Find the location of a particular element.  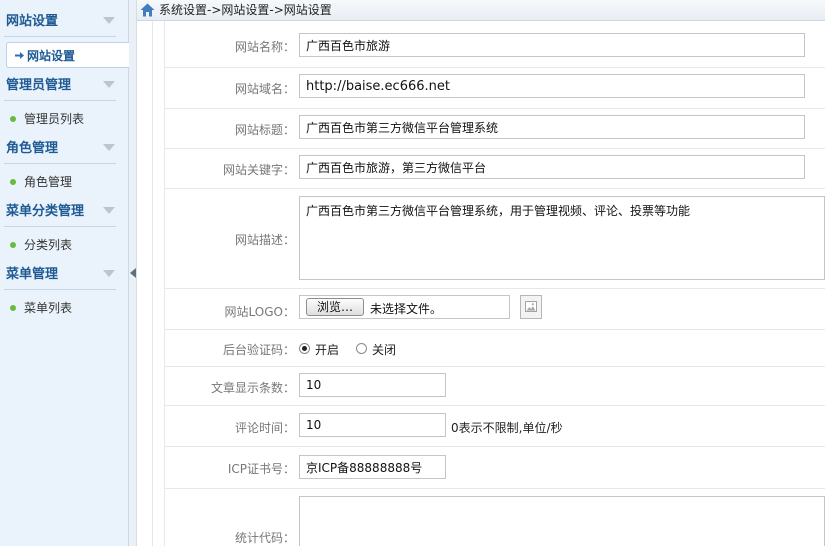

stats-code-textarea is located at coordinates (562, 521).